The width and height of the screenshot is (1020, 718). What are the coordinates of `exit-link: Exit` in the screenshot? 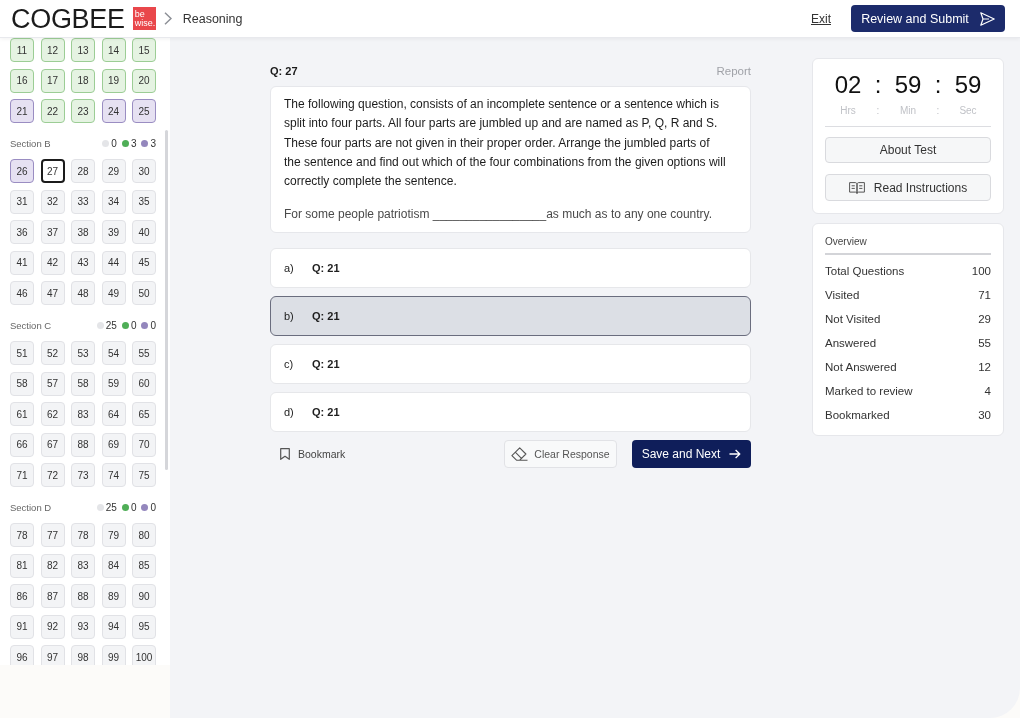 It's located at (821, 18).